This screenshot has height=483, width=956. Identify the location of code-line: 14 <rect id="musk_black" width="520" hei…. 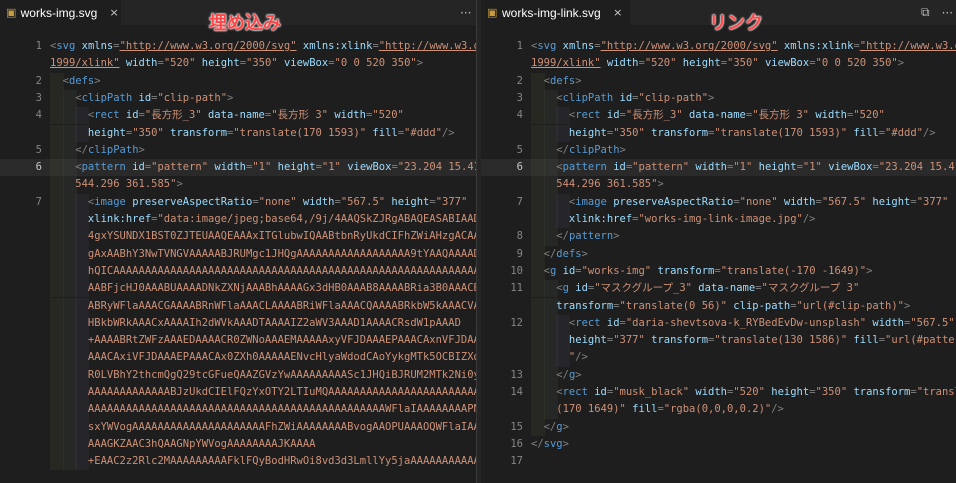
(718, 393).